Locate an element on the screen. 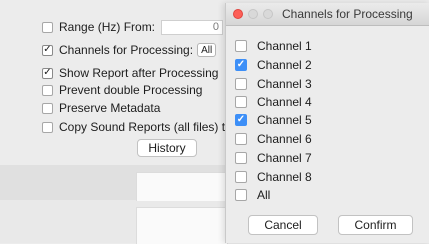 The image size is (429, 244). channels-checkbox: ✓ is located at coordinates (47, 50).